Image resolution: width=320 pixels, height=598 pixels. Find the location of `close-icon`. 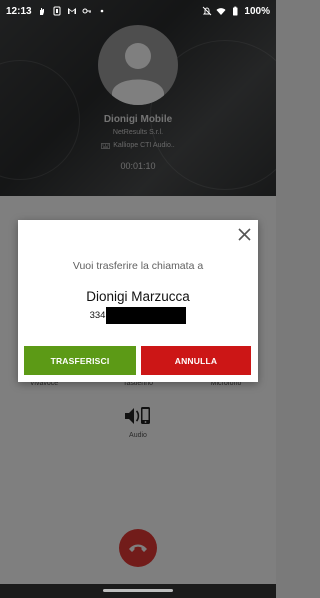

close-icon is located at coordinates (244, 234).